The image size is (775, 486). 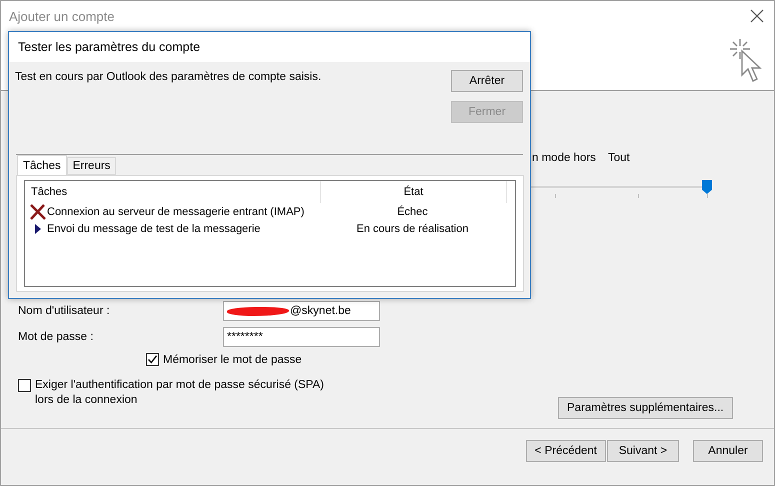 I want to click on redaction-mark, so click(x=258, y=311).